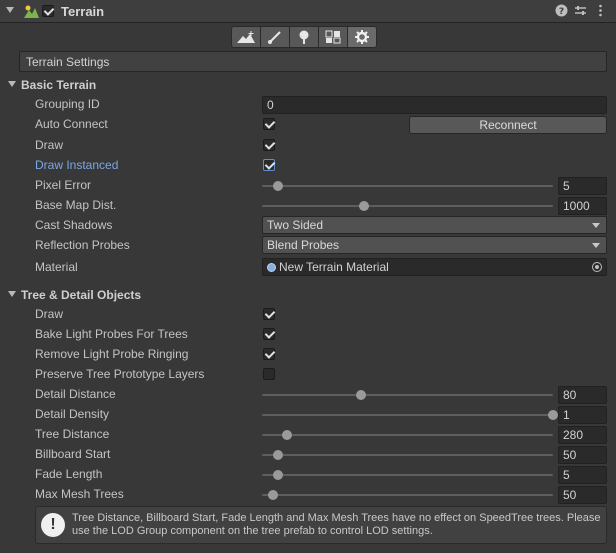  Describe the element at coordinates (72, 434) in the screenshot. I see `tree-distance-label: Tree Distance` at that location.